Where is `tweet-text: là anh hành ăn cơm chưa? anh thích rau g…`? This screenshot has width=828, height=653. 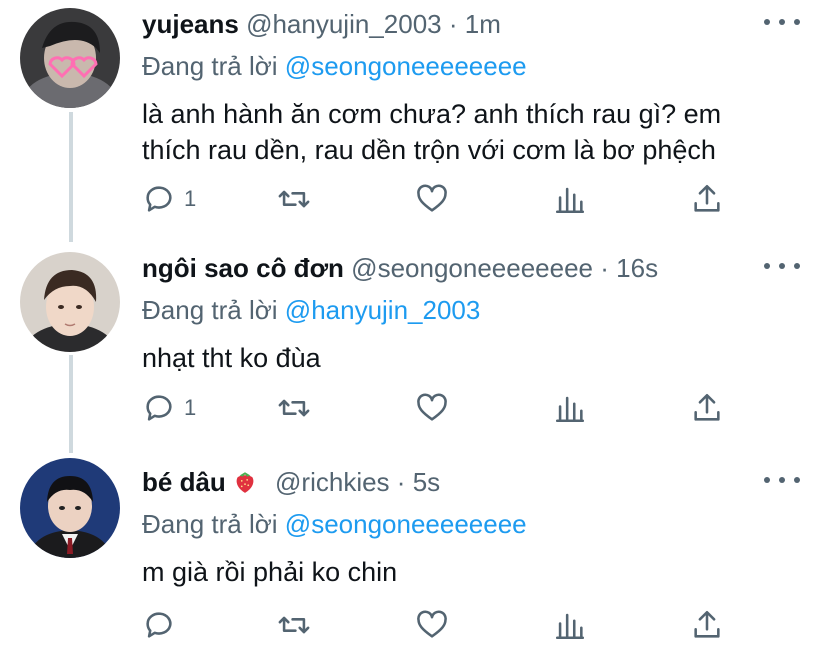
tweet-text: là anh hành ăn cơm chưa? anh thích rau g… is located at coordinates (462, 132).